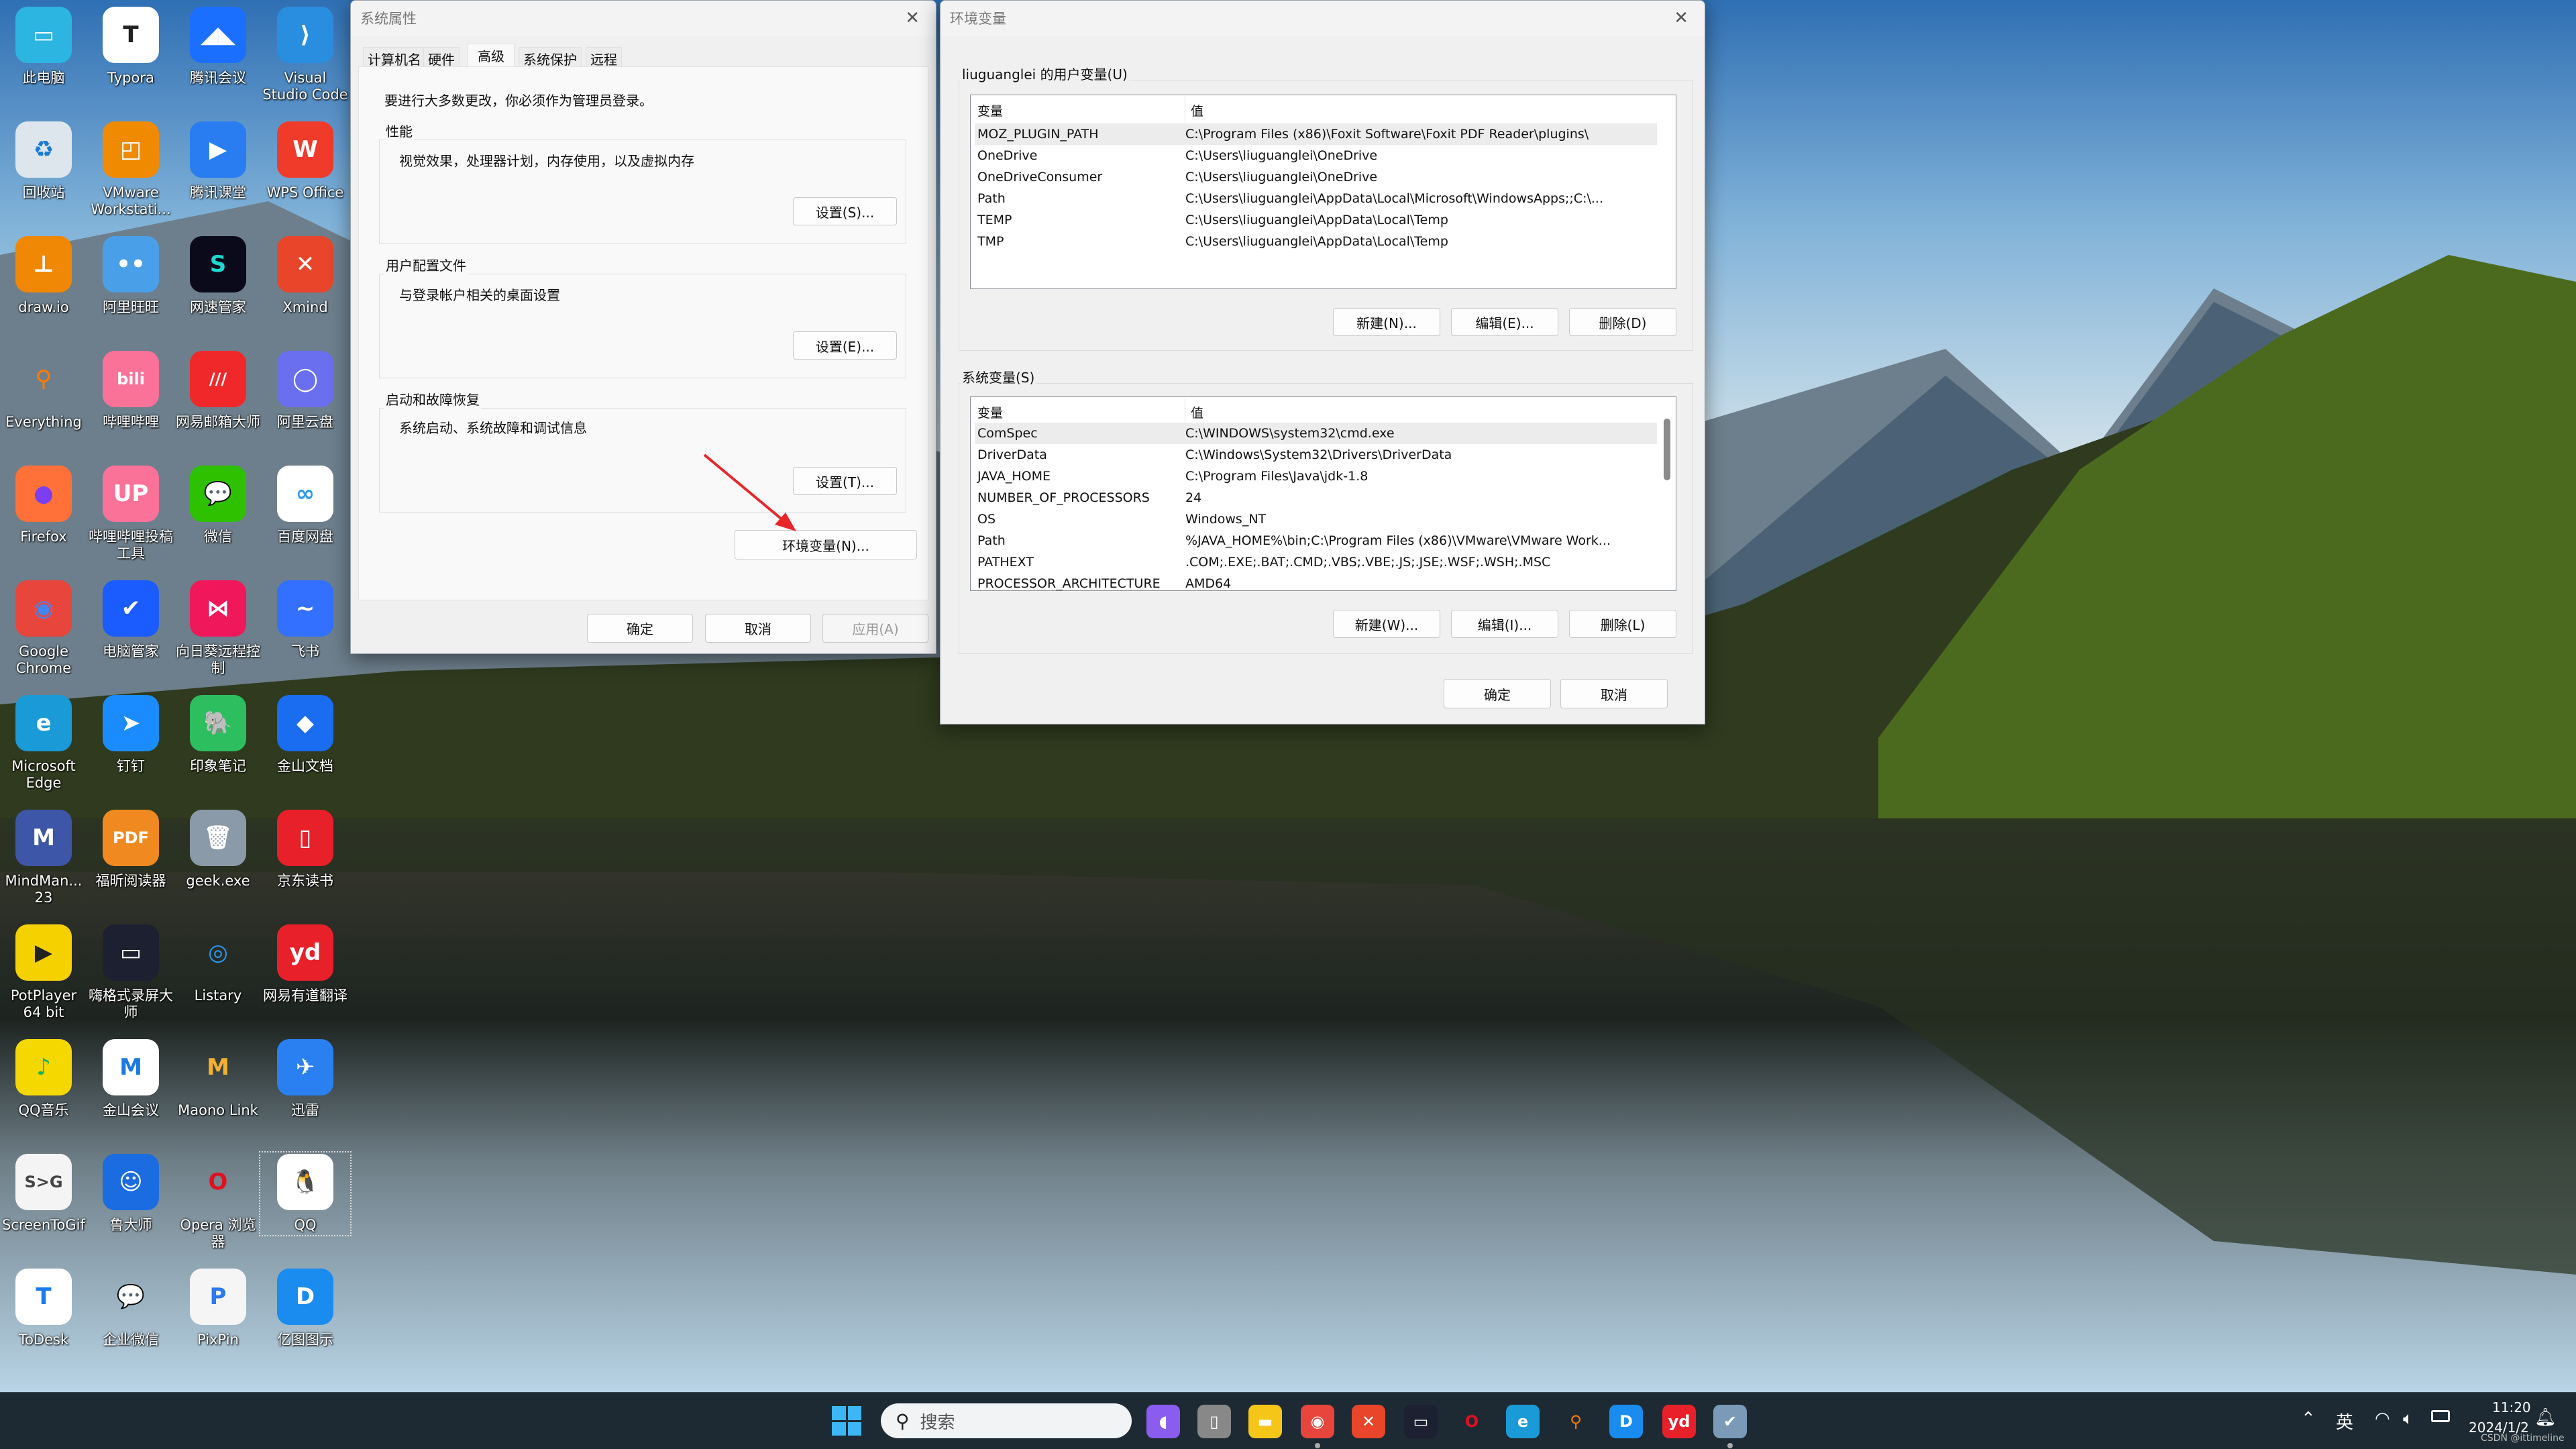 The height and width of the screenshot is (1449, 2576). What do you see at coordinates (2382, 1419) in the screenshot?
I see `wifi-icon: ◠` at bounding box center [2382, 1419].